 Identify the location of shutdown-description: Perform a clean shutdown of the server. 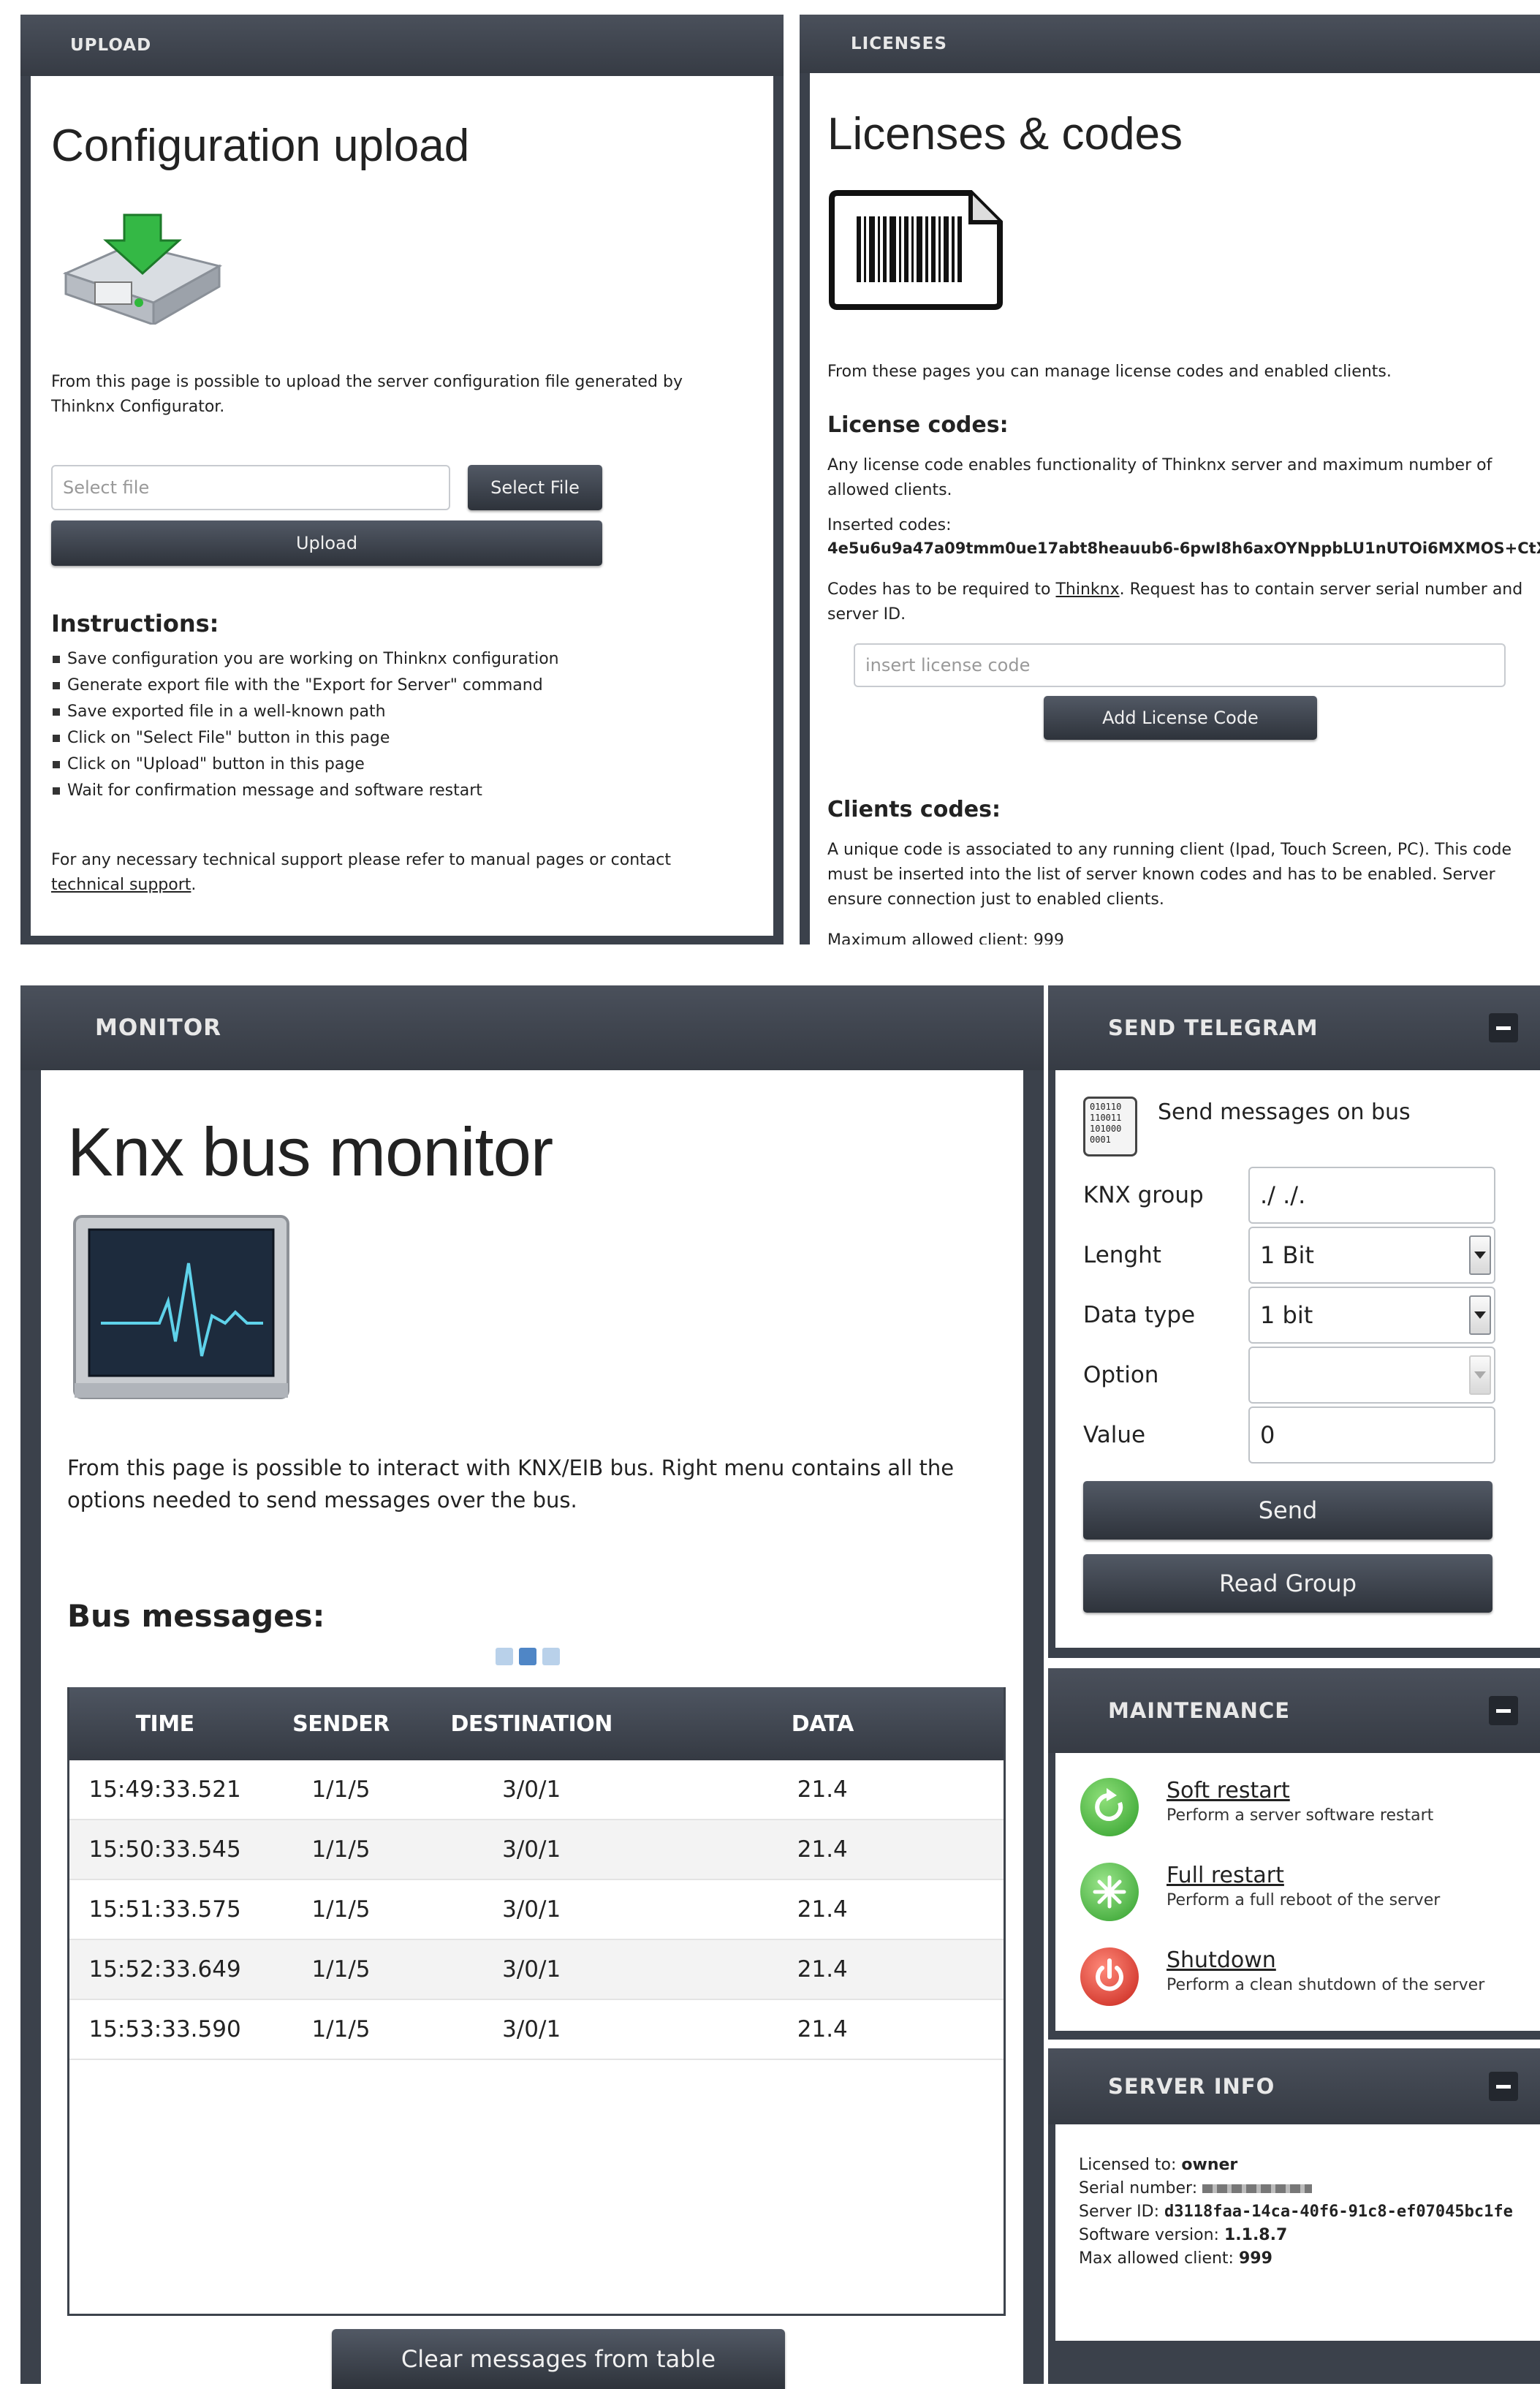
(1326, 1985).